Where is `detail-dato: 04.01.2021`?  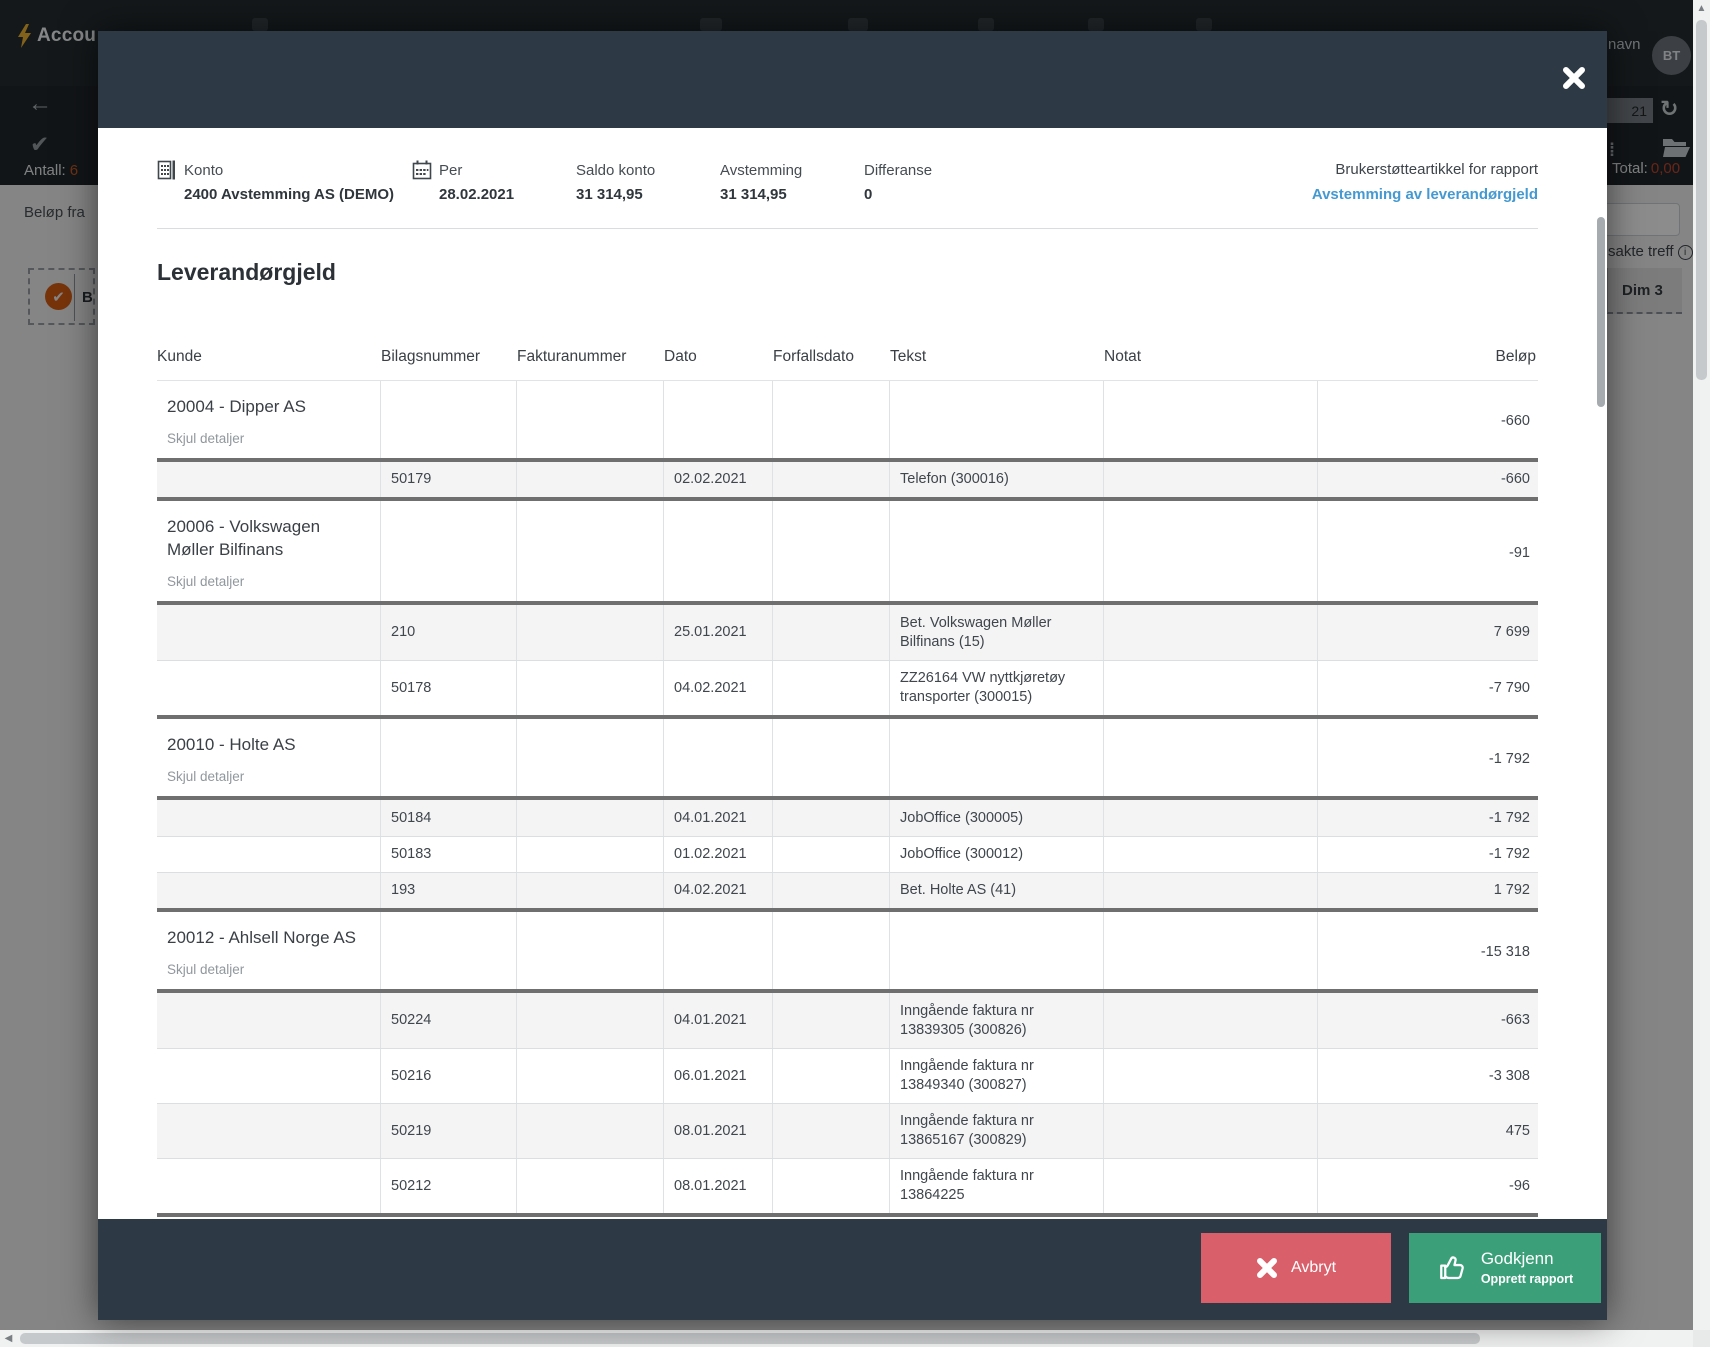
detail-dato: 04.01.2021 is located at coordinates (718, 818).